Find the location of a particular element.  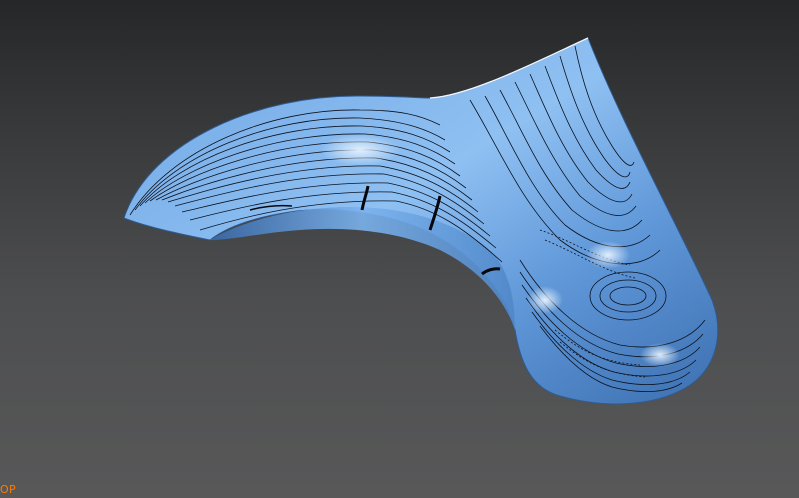

view-label: OP is located at coordinates (8, 489).